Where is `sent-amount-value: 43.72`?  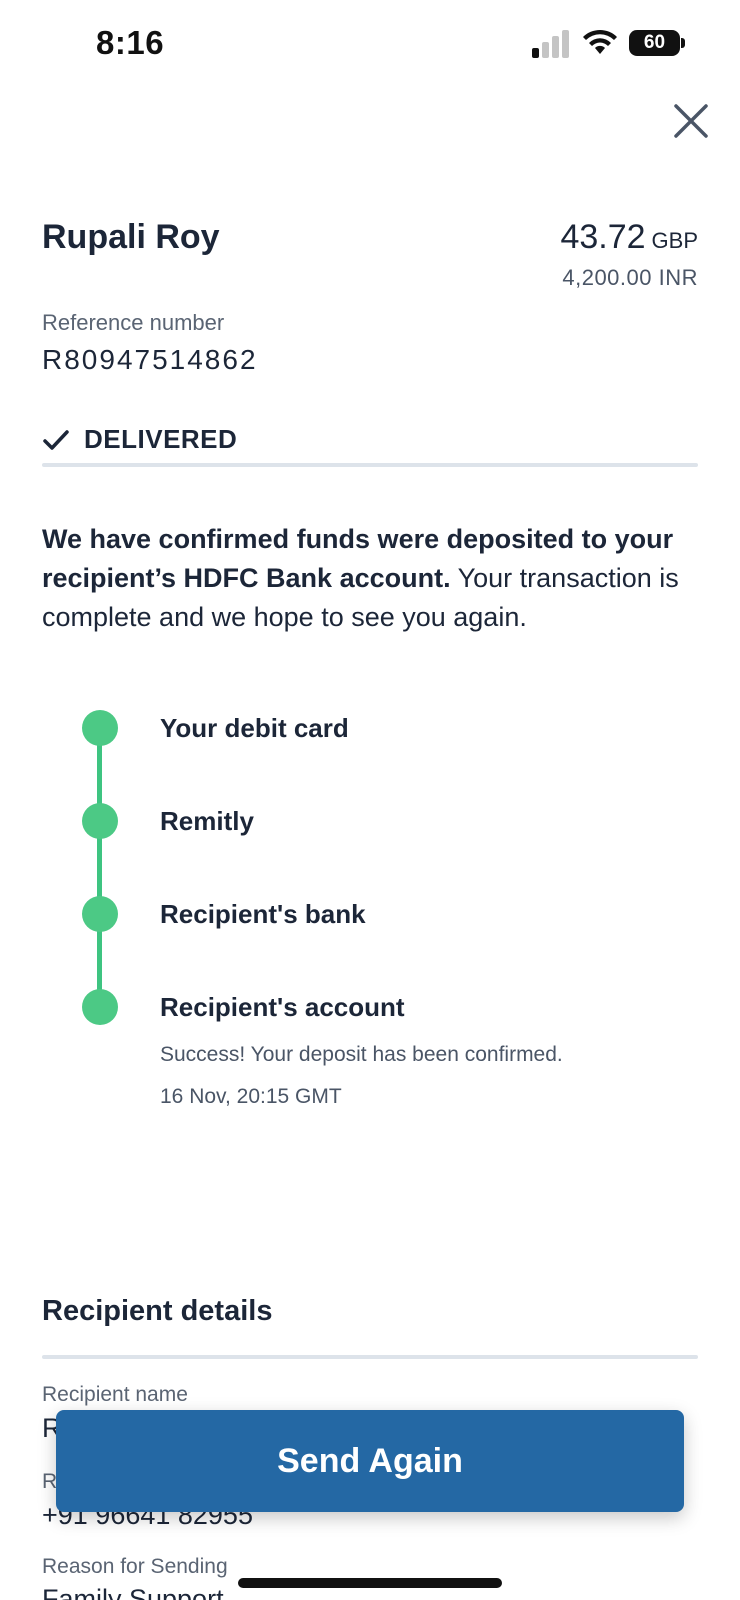 sent-amount-value: 43.72 is located at coordinates (603, 237).